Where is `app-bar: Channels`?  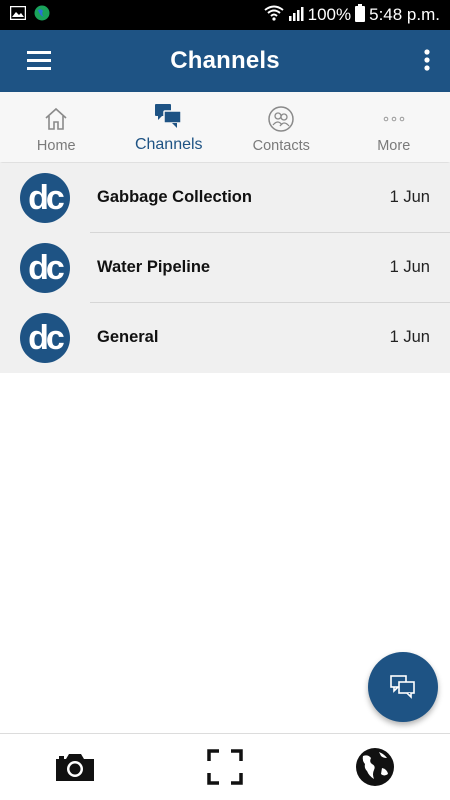
app-bar: Channels is located at coordinates (225, 61).